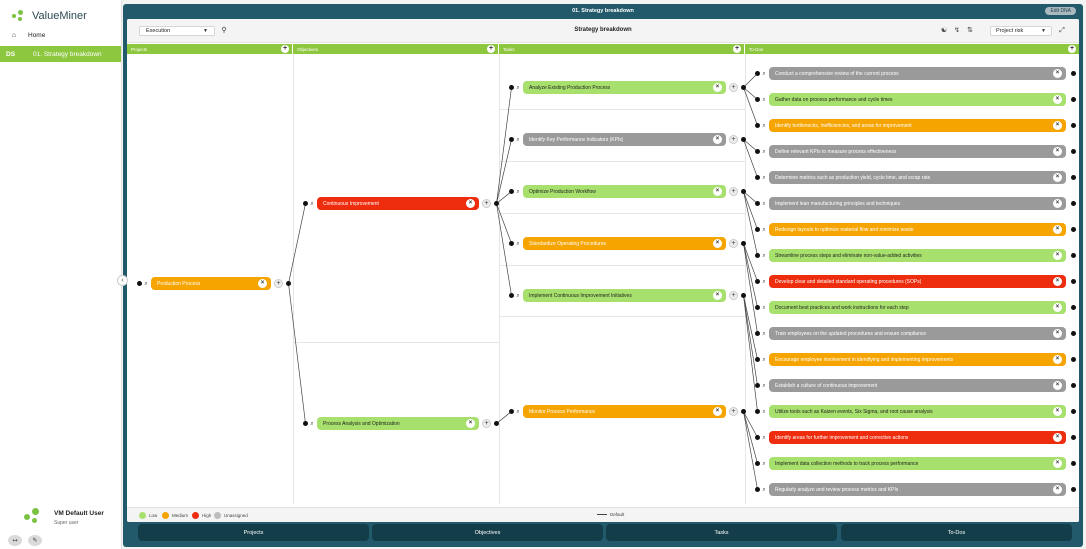 The width and height of the screenshot is (1086, 549). Describe the element at coordinates (957, 31) in the screenshot. I see `branch-icon: ↯` at that location.